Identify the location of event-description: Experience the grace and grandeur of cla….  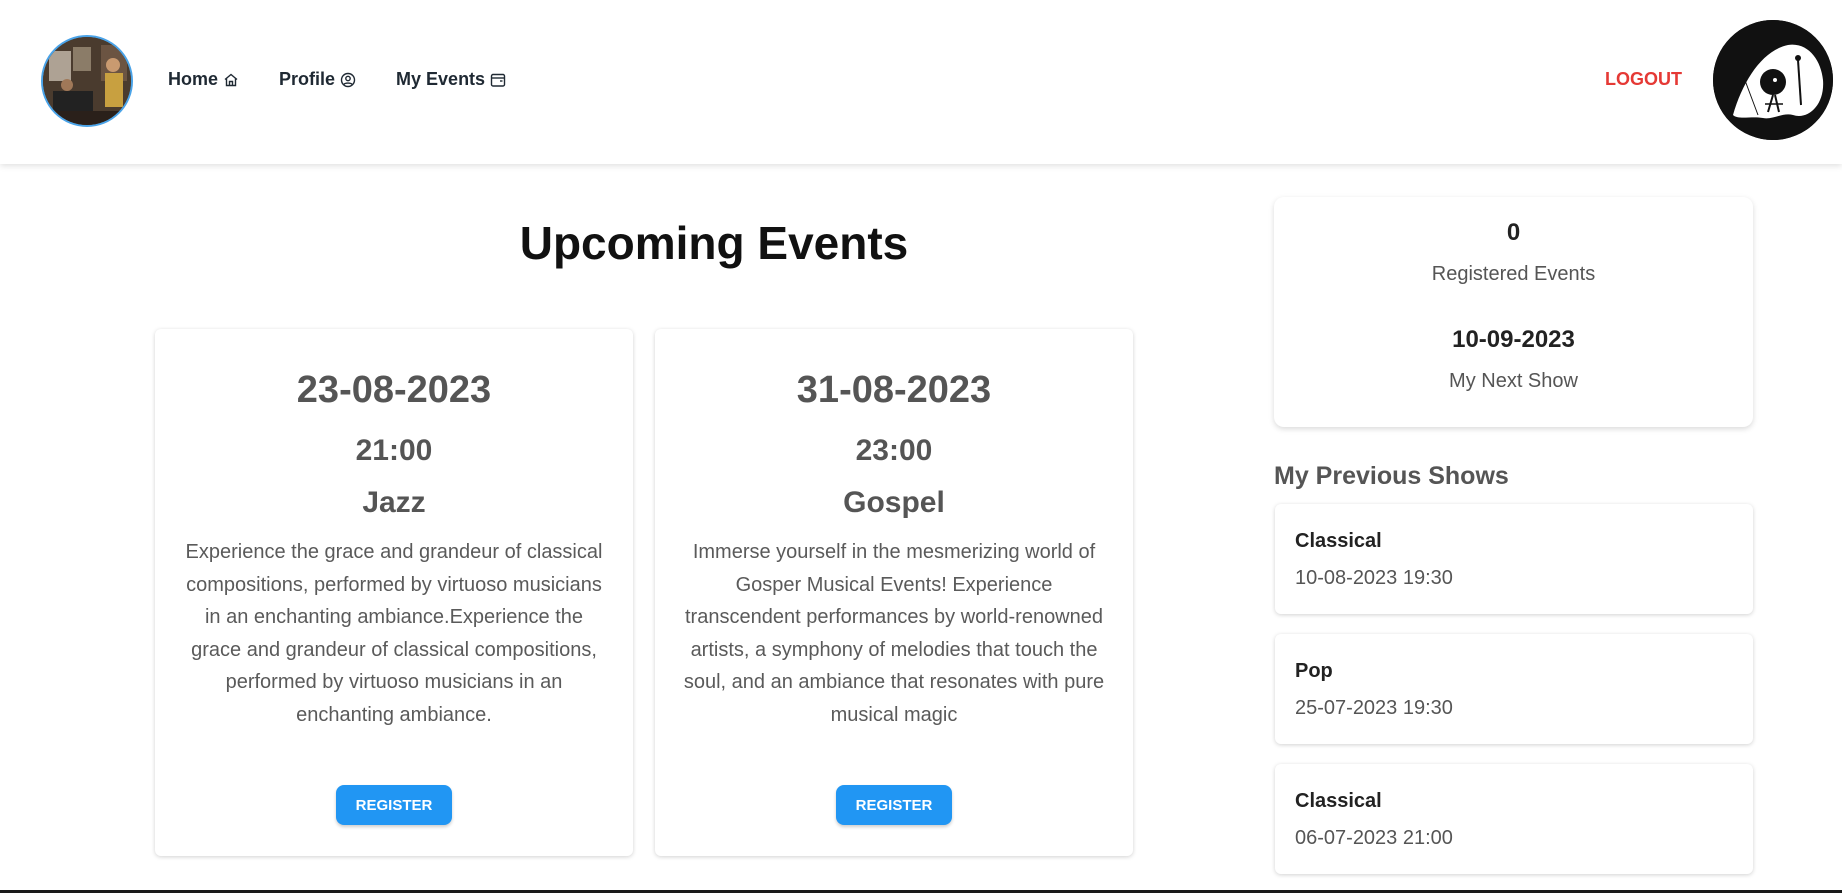
(394, 633).